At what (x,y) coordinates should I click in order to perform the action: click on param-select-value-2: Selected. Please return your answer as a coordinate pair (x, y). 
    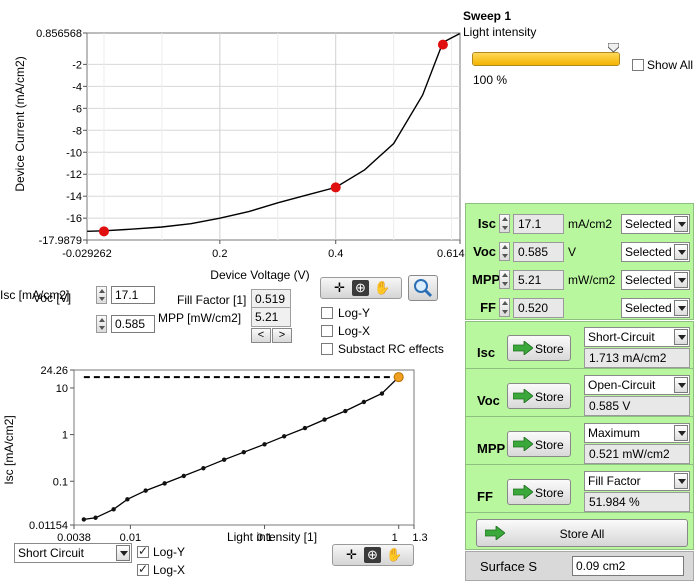
    Looking at the image, I should click on (648, 280).